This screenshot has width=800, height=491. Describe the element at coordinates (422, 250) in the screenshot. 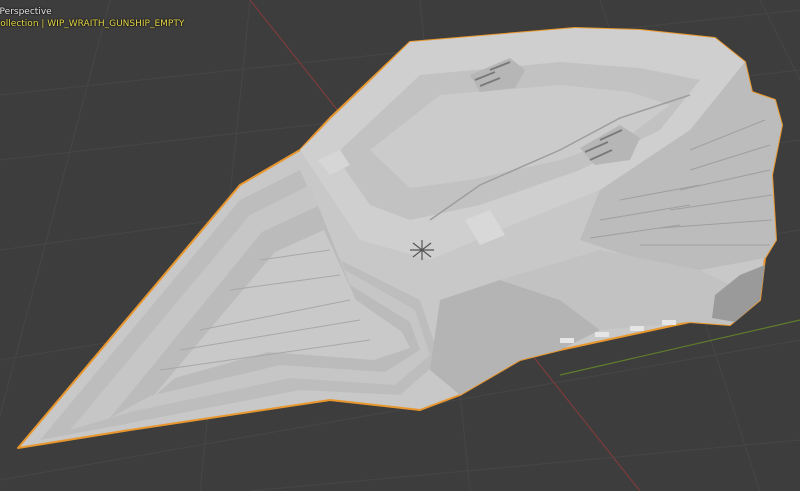

I see `origin-empty-icon` at that location.